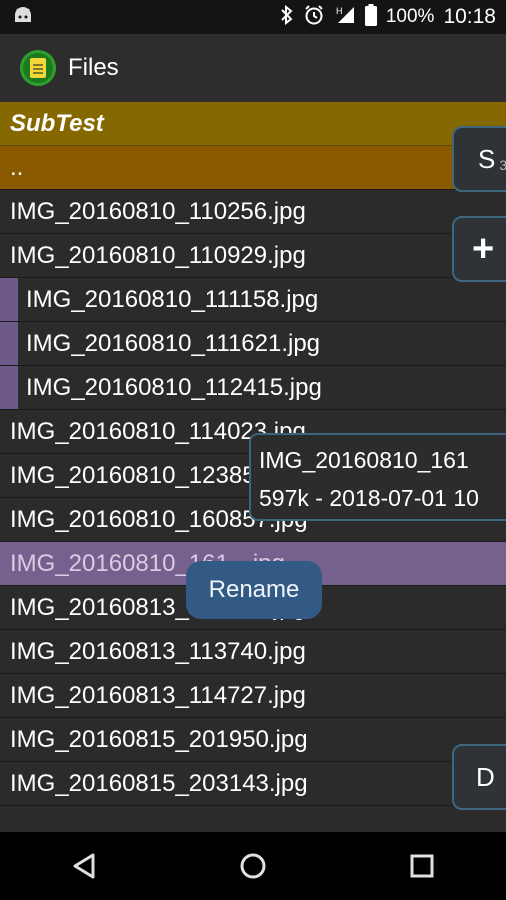 This screenshot has width=506, height=900. I want to click on file-row: IMG_20160810_112415.jpg, so click(253, 388).